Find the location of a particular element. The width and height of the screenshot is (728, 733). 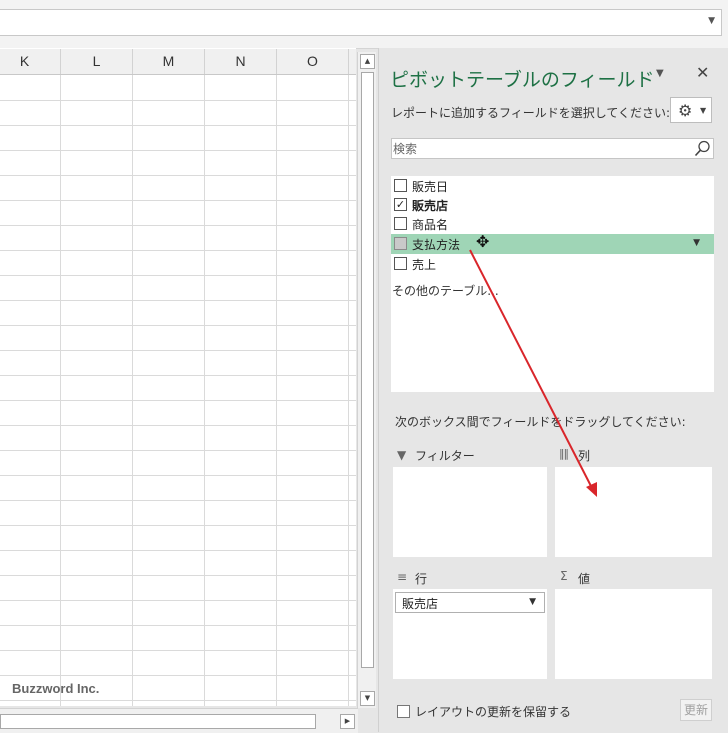

vertical-scrollbar: ▲ ▼ is located at coordinates (366, 380).